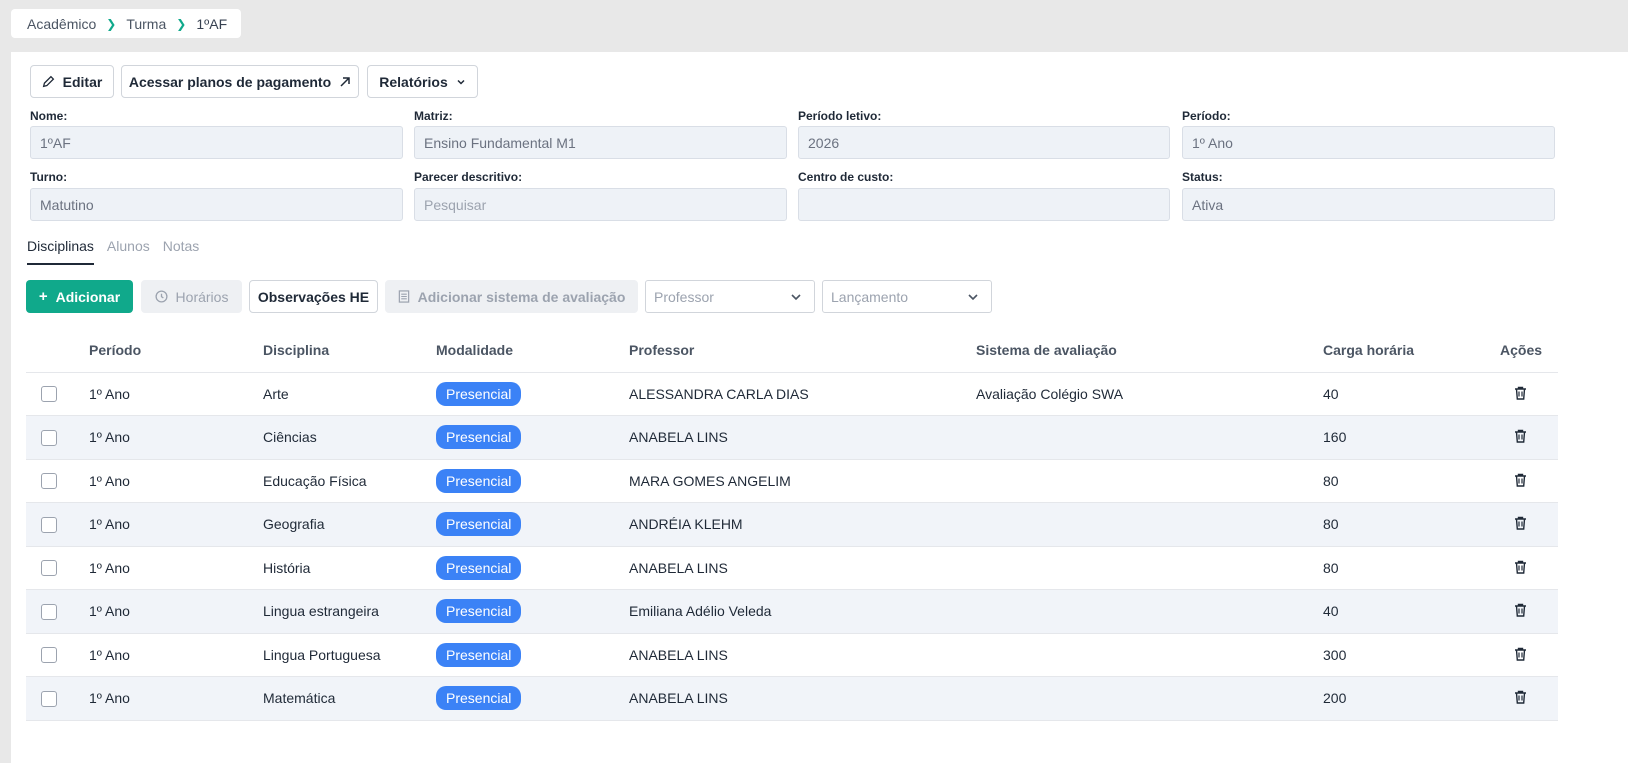 Image resolution: width=1628 pixels, height=763 pixels. What do you see at coordinates (1368, 142) in the screenshot?
I see `periodo-field: 1º Ano` at bounding box center [1368, 142].